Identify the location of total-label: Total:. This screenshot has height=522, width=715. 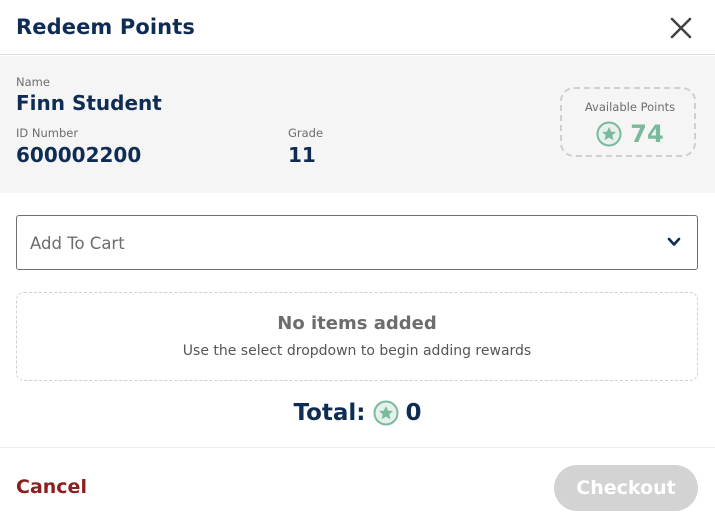
(329, 413).